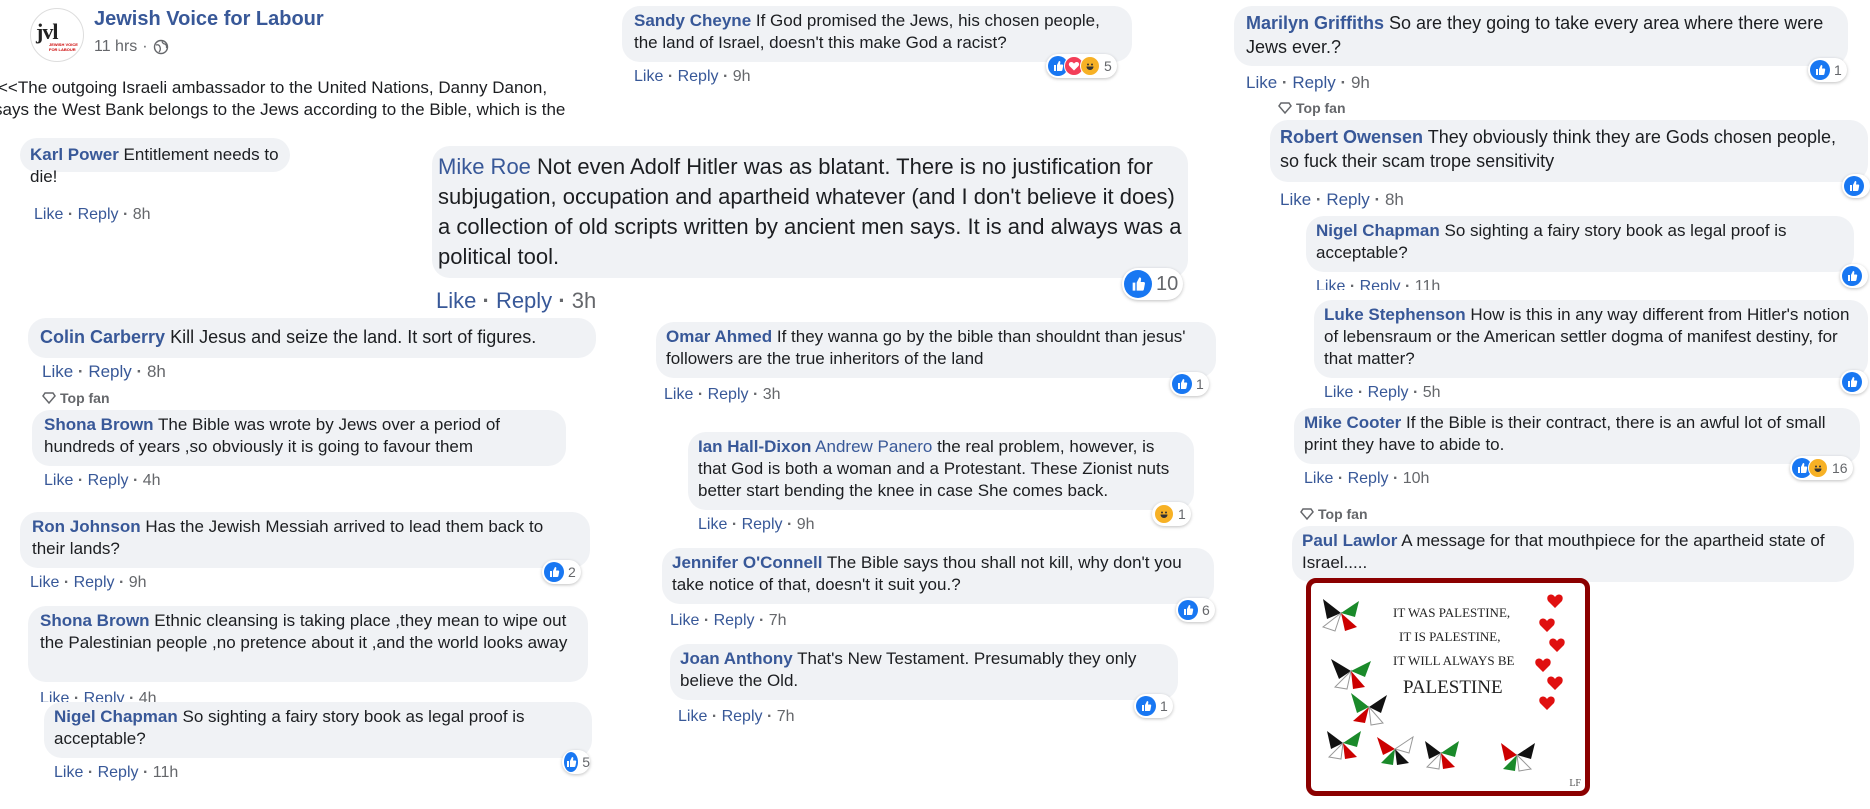  What do you see at coordinates (736, 658) in the screenshot?
I see `commenter-name: Joan Anthony` at bounding box center [736, 658].